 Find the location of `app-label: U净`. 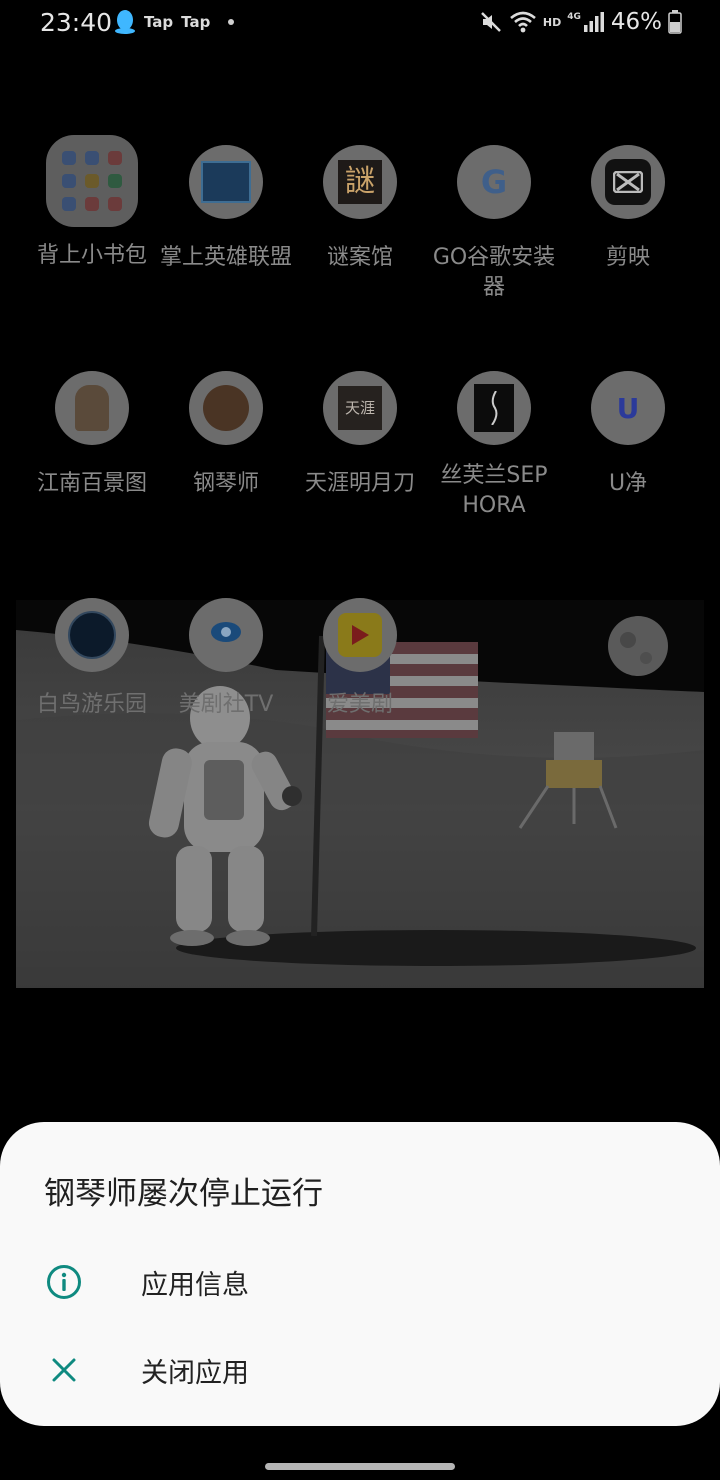

app-label: U净 is located at coordinates (628, 483).